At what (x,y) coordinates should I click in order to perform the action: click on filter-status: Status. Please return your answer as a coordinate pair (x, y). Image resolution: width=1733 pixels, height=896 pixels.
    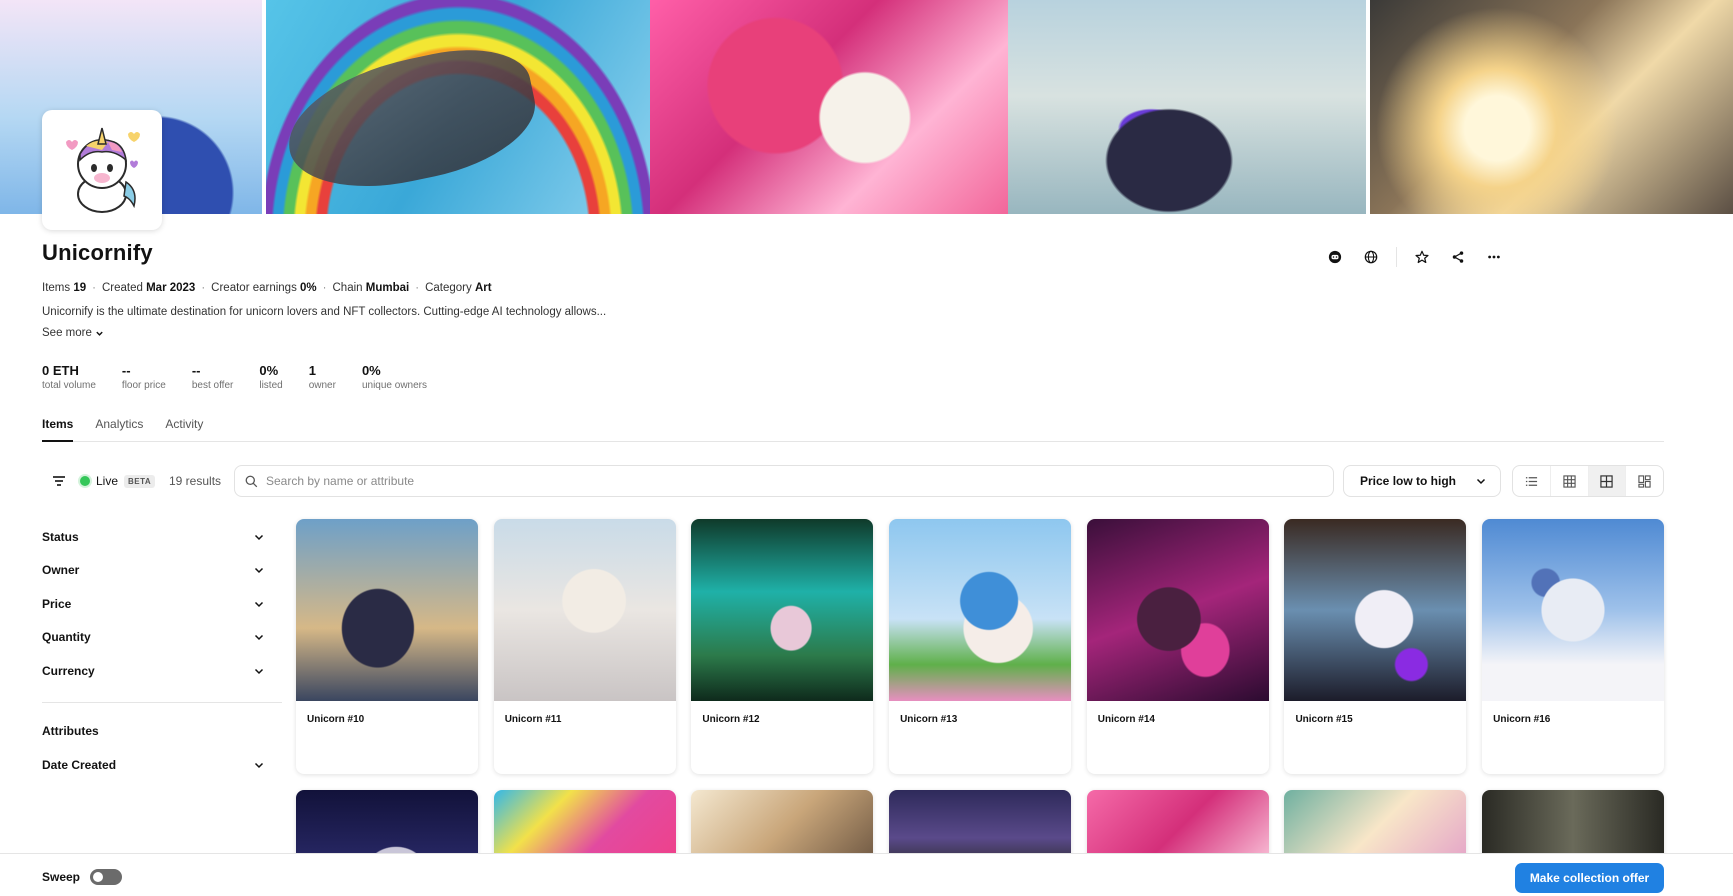
    Looking at the image, I should click on (162, 537).